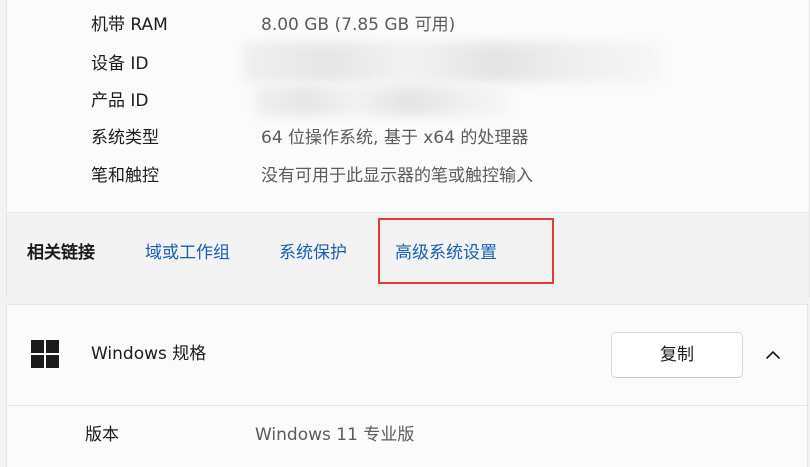 The height and width of the screenshot is (467, 810). I want to click on windows-version-row: 版本 Windows 11 专业版, so click(407, 436).